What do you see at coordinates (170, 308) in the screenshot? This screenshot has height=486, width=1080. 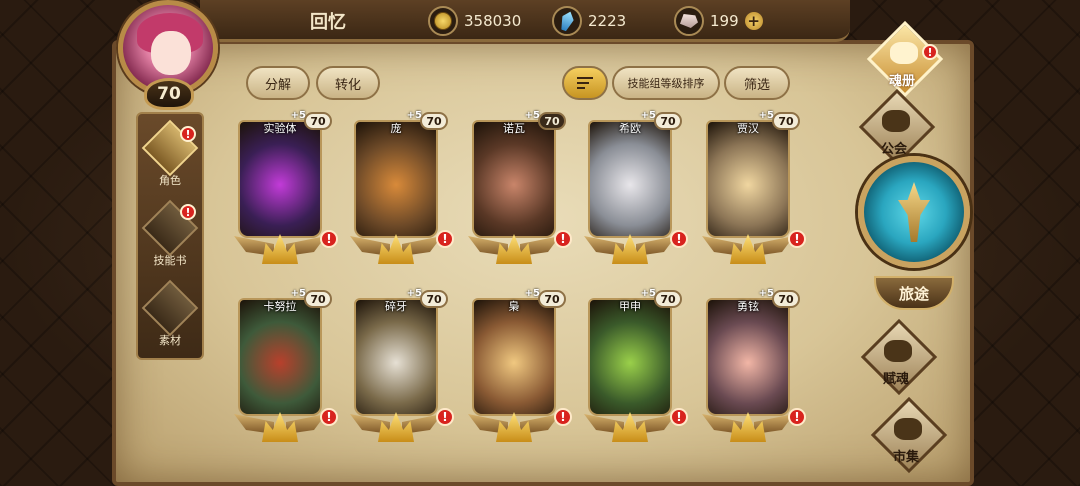 I see `materials-icon` at bounding box center [170, 308].